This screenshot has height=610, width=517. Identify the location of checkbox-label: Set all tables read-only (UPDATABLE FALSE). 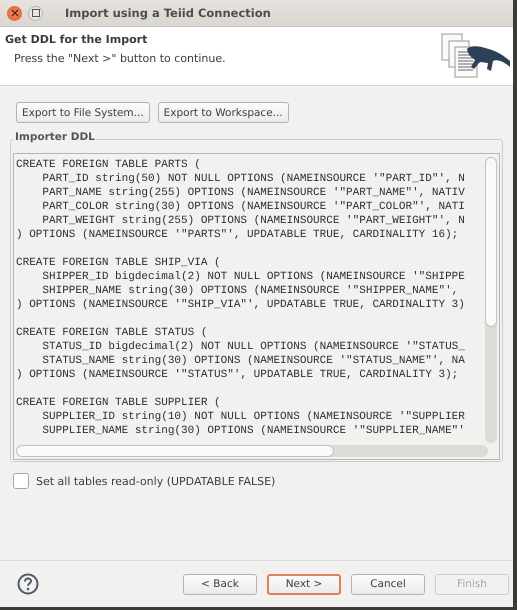
(156, 481).